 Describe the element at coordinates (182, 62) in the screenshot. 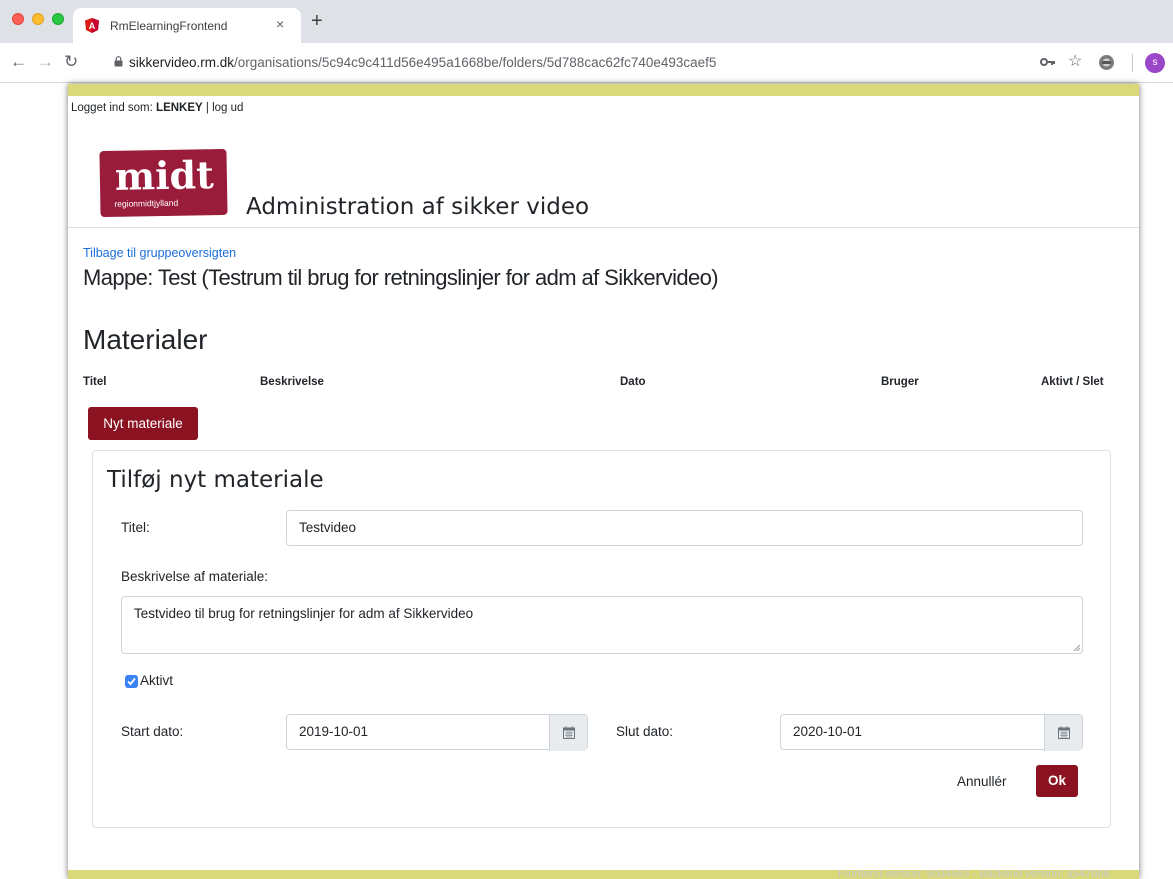

I see `url-host: sikkervideo.rm.dk` at that location.